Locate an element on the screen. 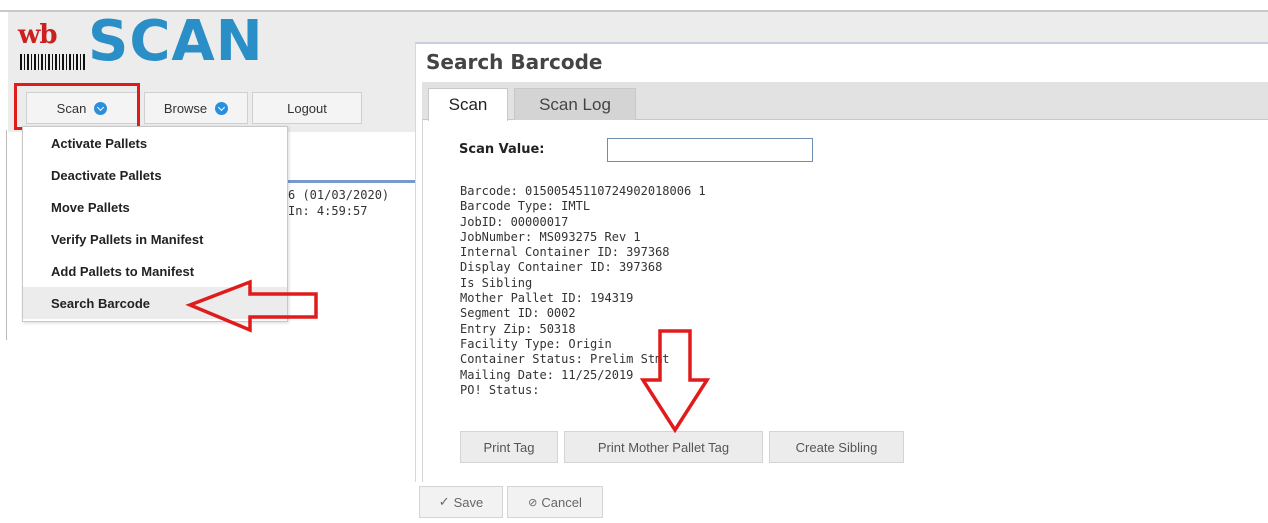 The height and width of the screenshot is (523, 1268). left-arrow-annotation is located at coordinates (251, 306).